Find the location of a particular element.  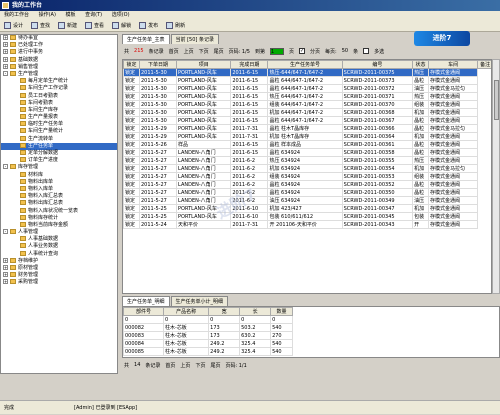

last-page-link: 尾页 is located at coordinates (219, 51).